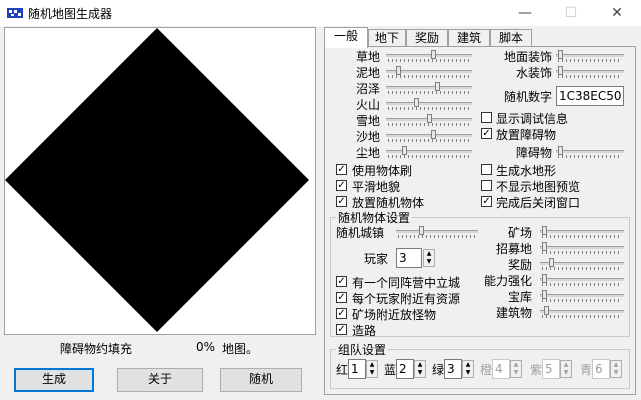 The width and height of the screenshot is (641, 400). Describe the element at coordinates (507, 281) in the screenshot. I see `power-boost-label: 能力强化` at that location.